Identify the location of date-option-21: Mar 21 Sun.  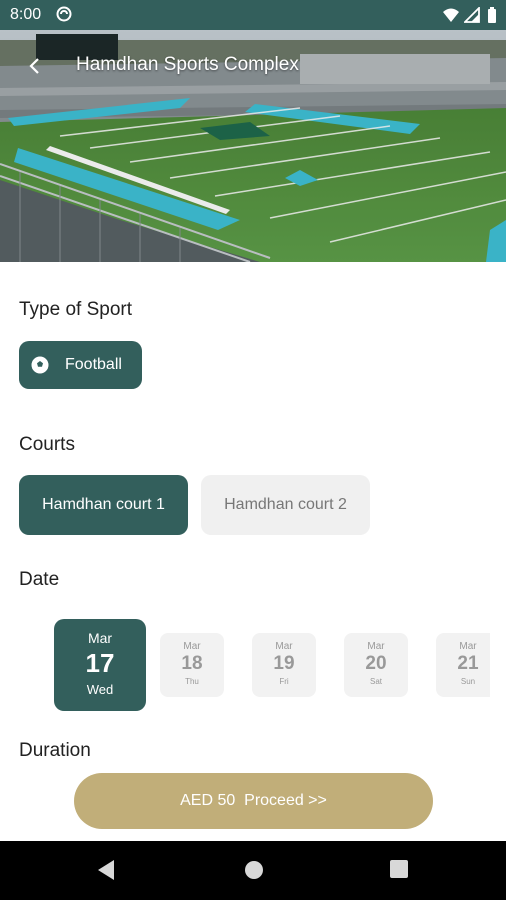
(463, 665).